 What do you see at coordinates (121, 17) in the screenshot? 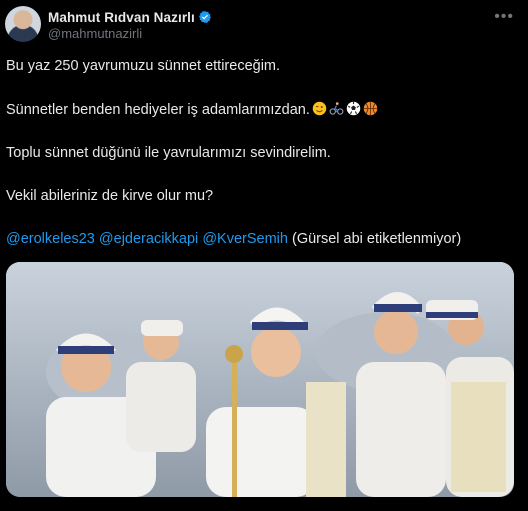
I see `display-name: Mahmut Rıdvan Nazırlı` at bounding box center [121, 17].